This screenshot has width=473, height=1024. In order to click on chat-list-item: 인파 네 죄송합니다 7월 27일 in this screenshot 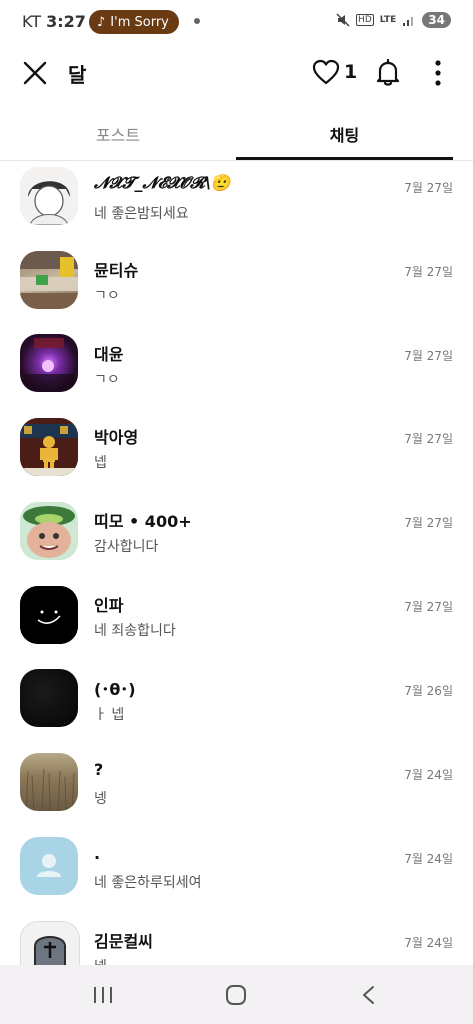, I will do `click(236, 622)`.